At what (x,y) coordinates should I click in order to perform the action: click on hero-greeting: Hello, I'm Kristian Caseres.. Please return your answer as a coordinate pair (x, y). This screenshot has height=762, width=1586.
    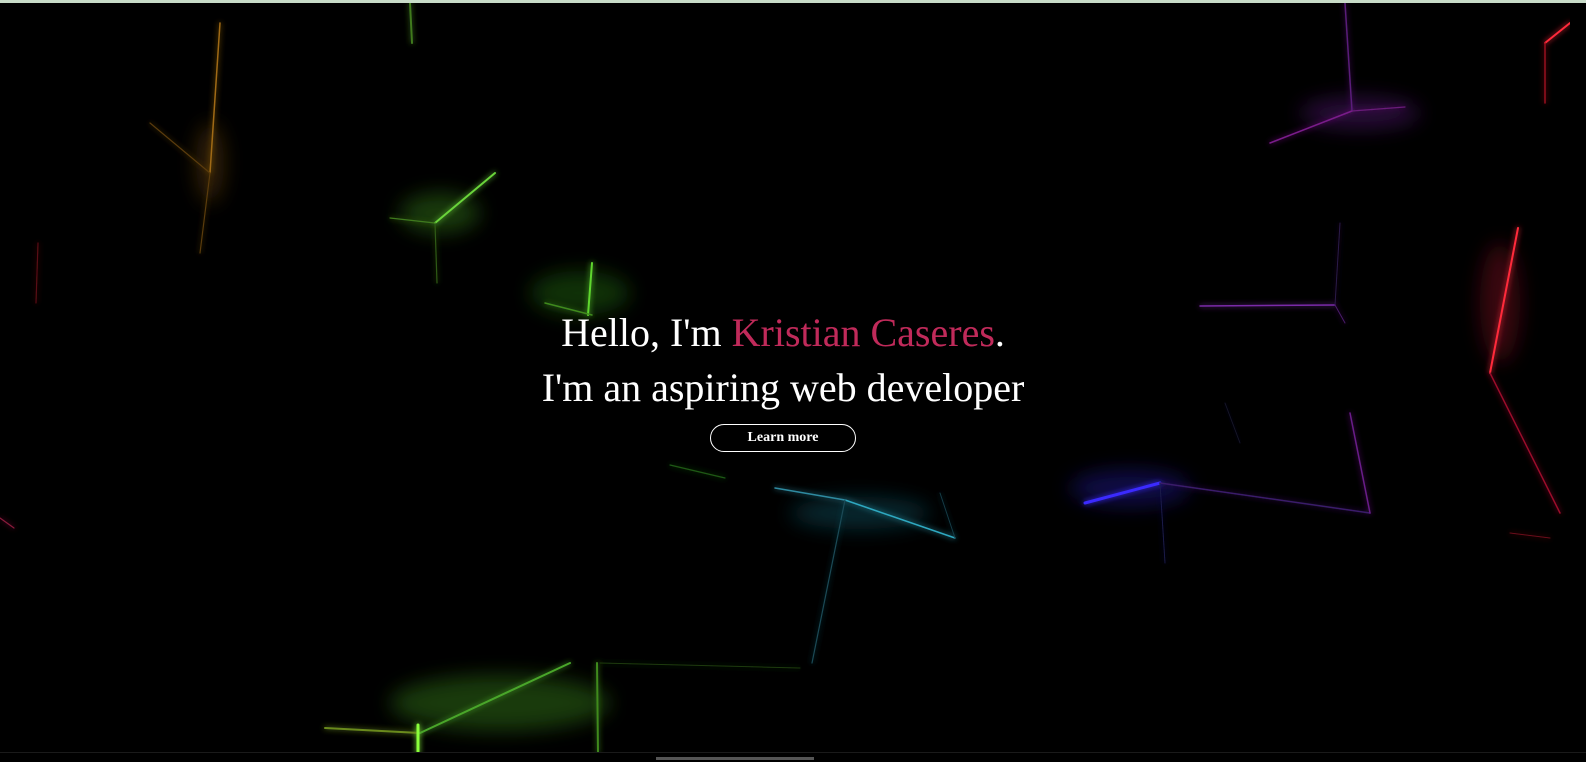
    Looking at the image, I should click on (783, 333).